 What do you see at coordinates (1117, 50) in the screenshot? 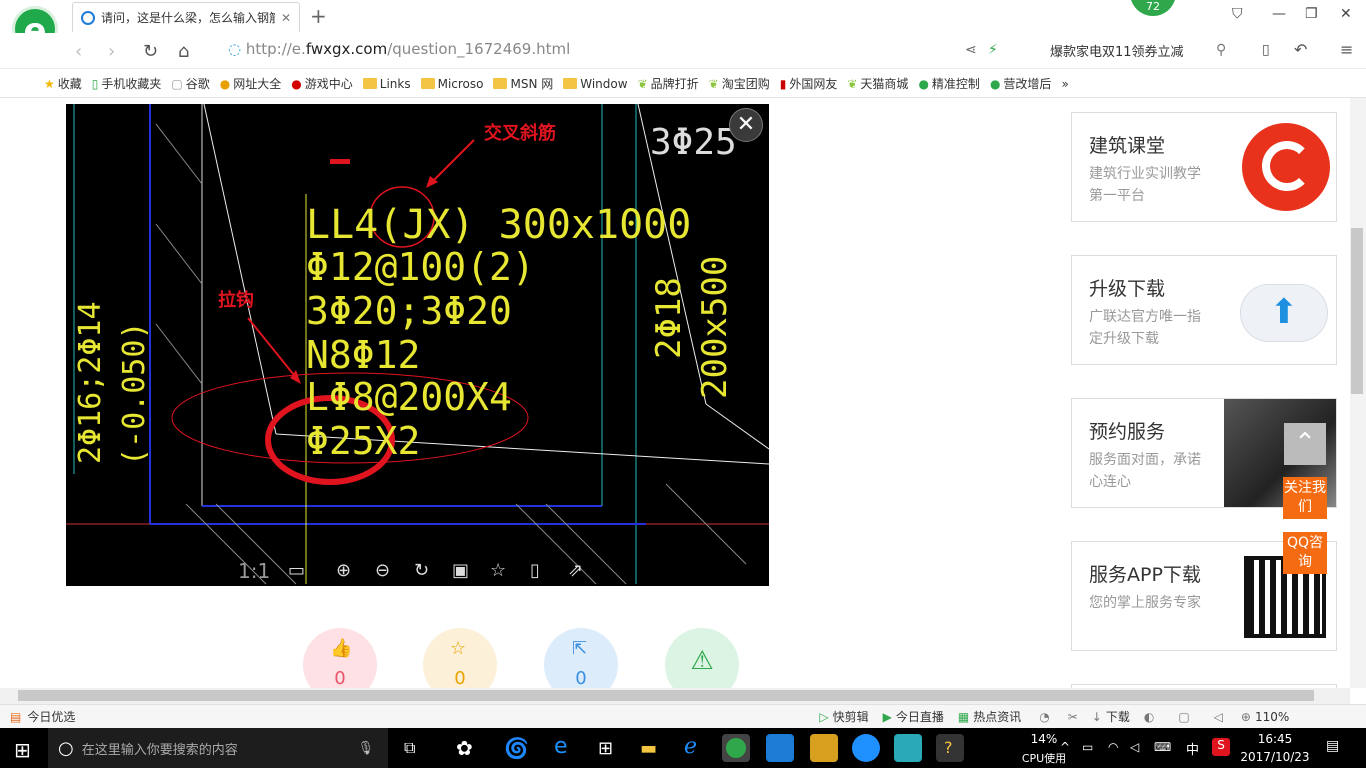
I see `search-ad-text: 爆款家电双11领券立减` at bounding box center [1117, 50].